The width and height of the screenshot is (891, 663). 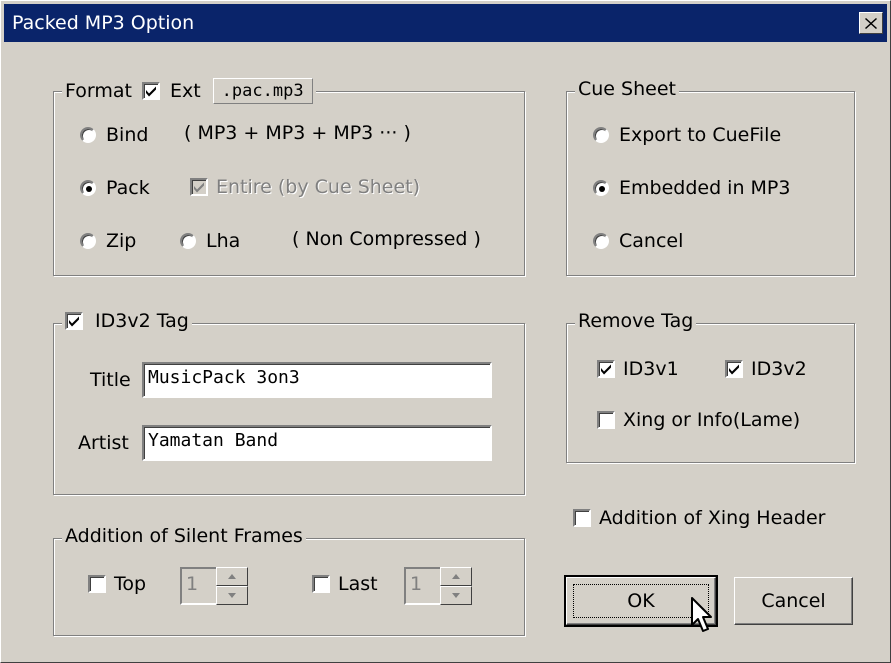 What do you see at coordinates (601, 241) in the screenshot?
I see `cue-cancel-radio` at bounding box center [601, 241].